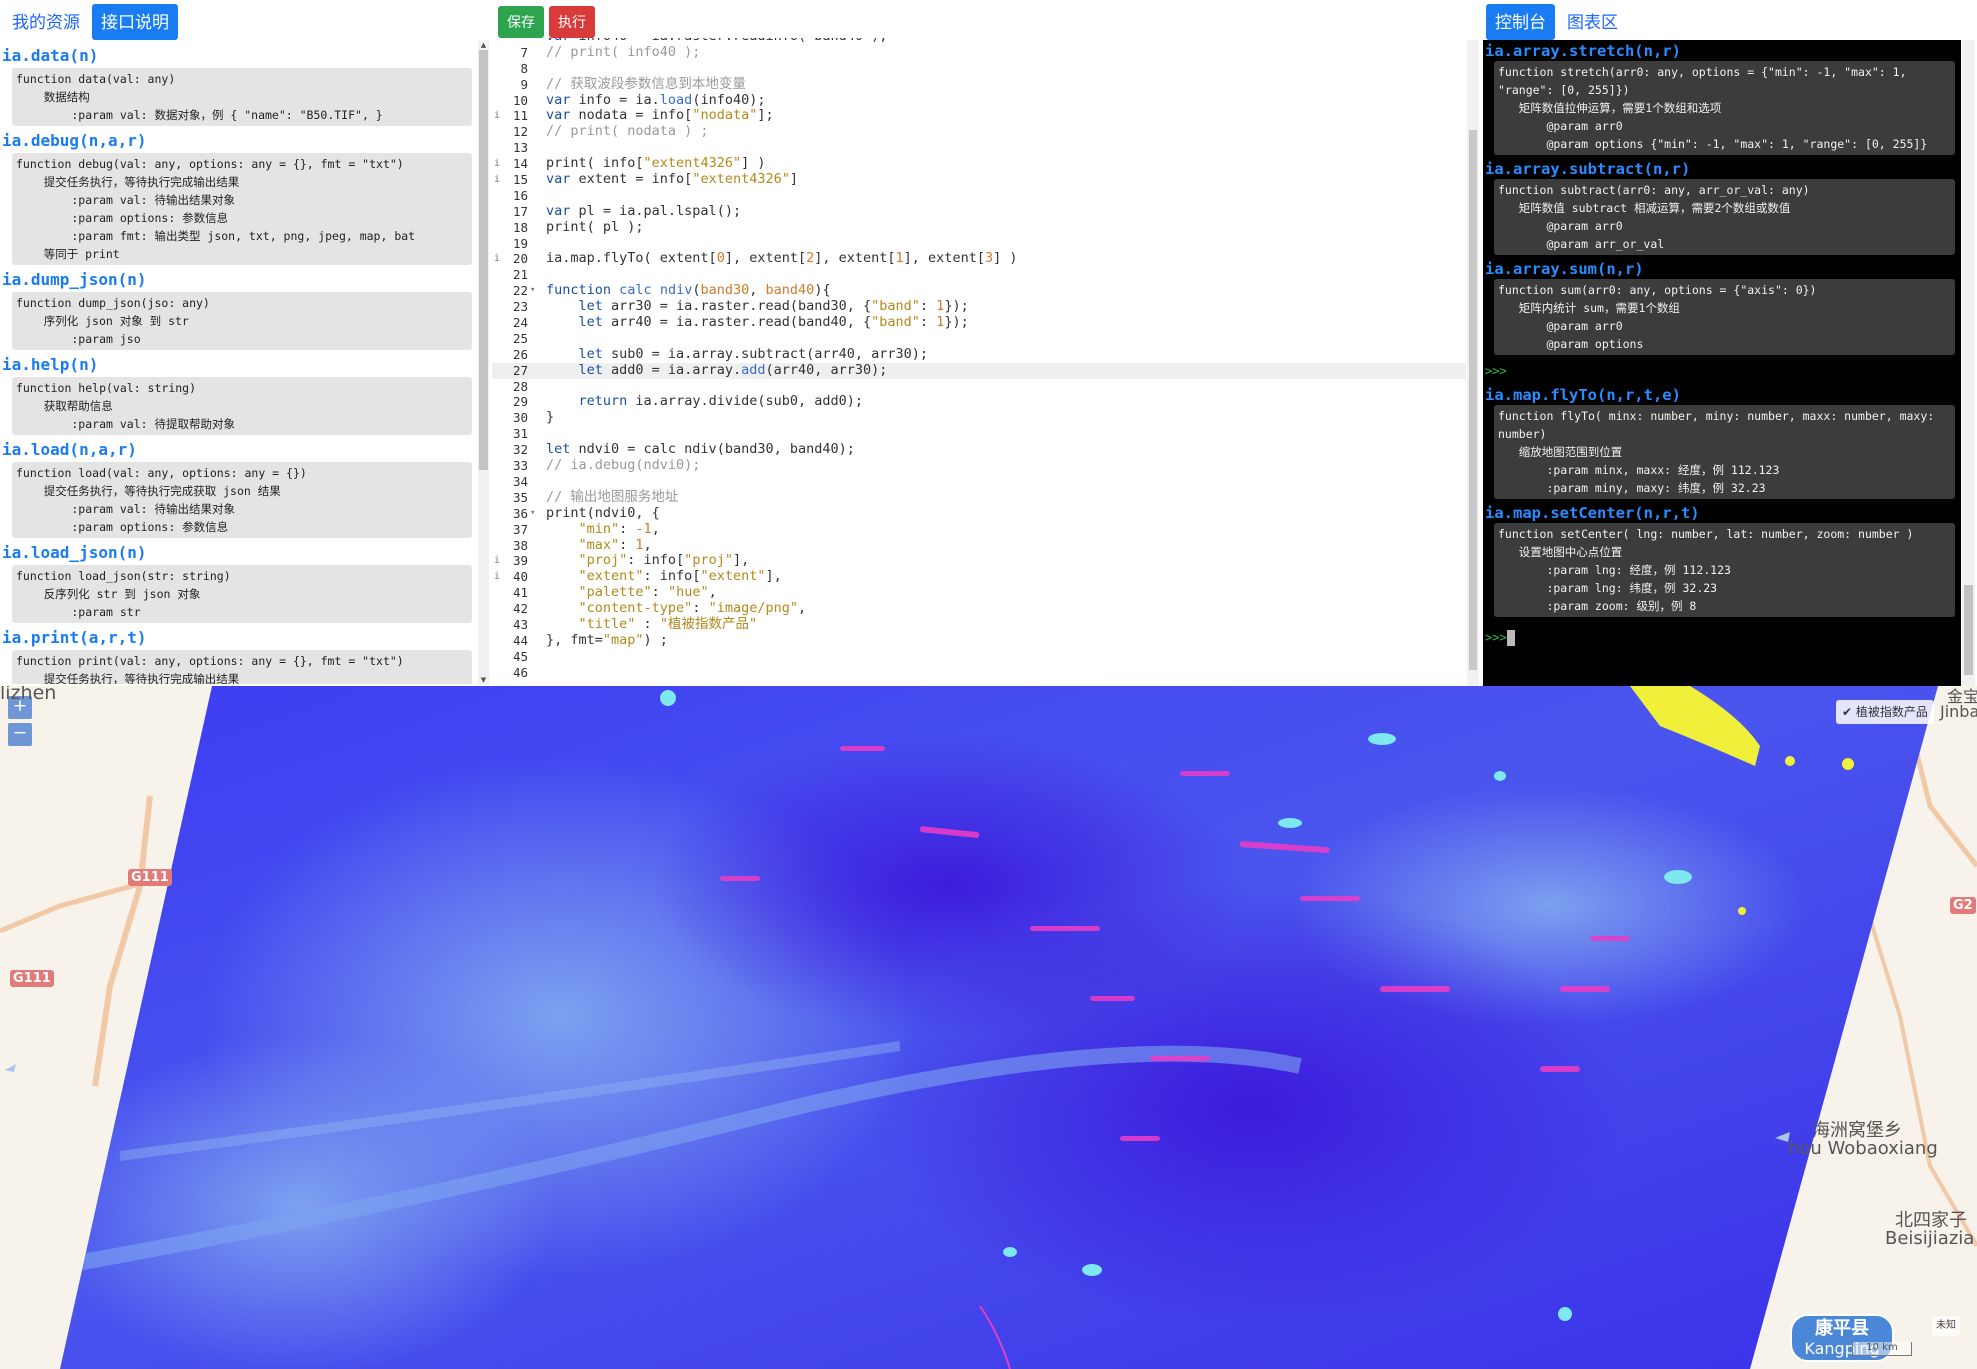 The image size is (1977, 1369). I want to click on console-line: :param zoom: 级别，例 8, so click(1597, 606).